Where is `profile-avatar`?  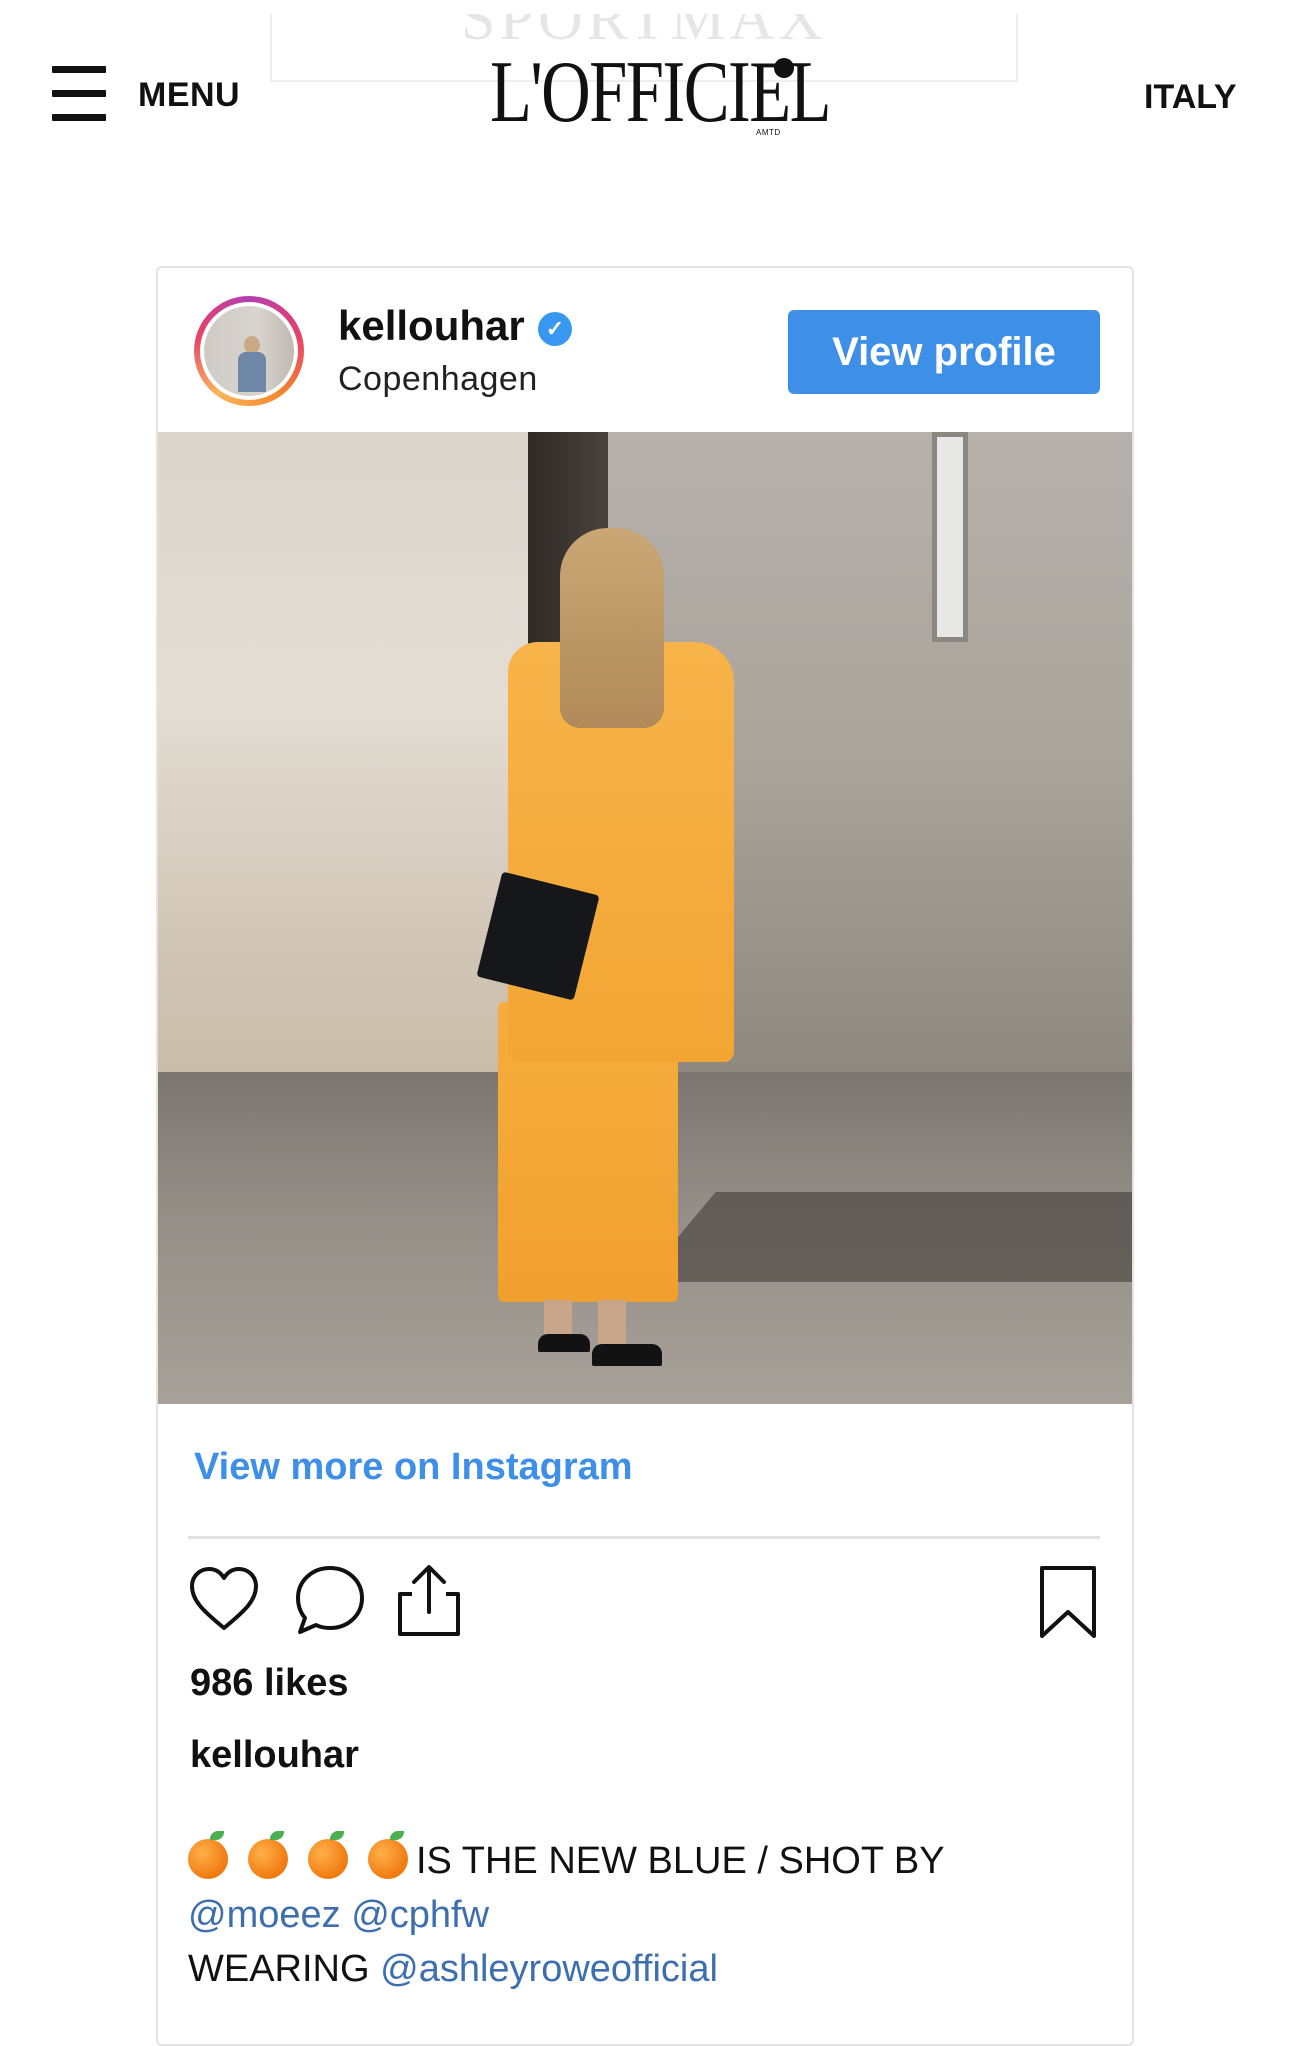 profile-avatar is located at coordinates (249, 351).